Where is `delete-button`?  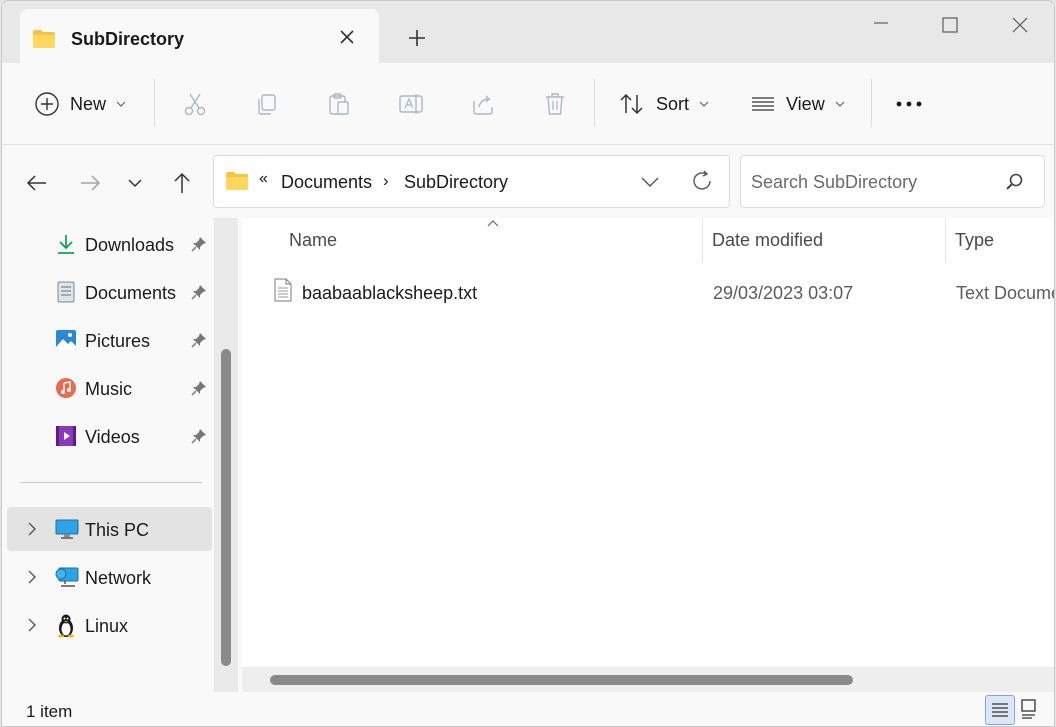
delete-button is located at coordinates (555, 104).